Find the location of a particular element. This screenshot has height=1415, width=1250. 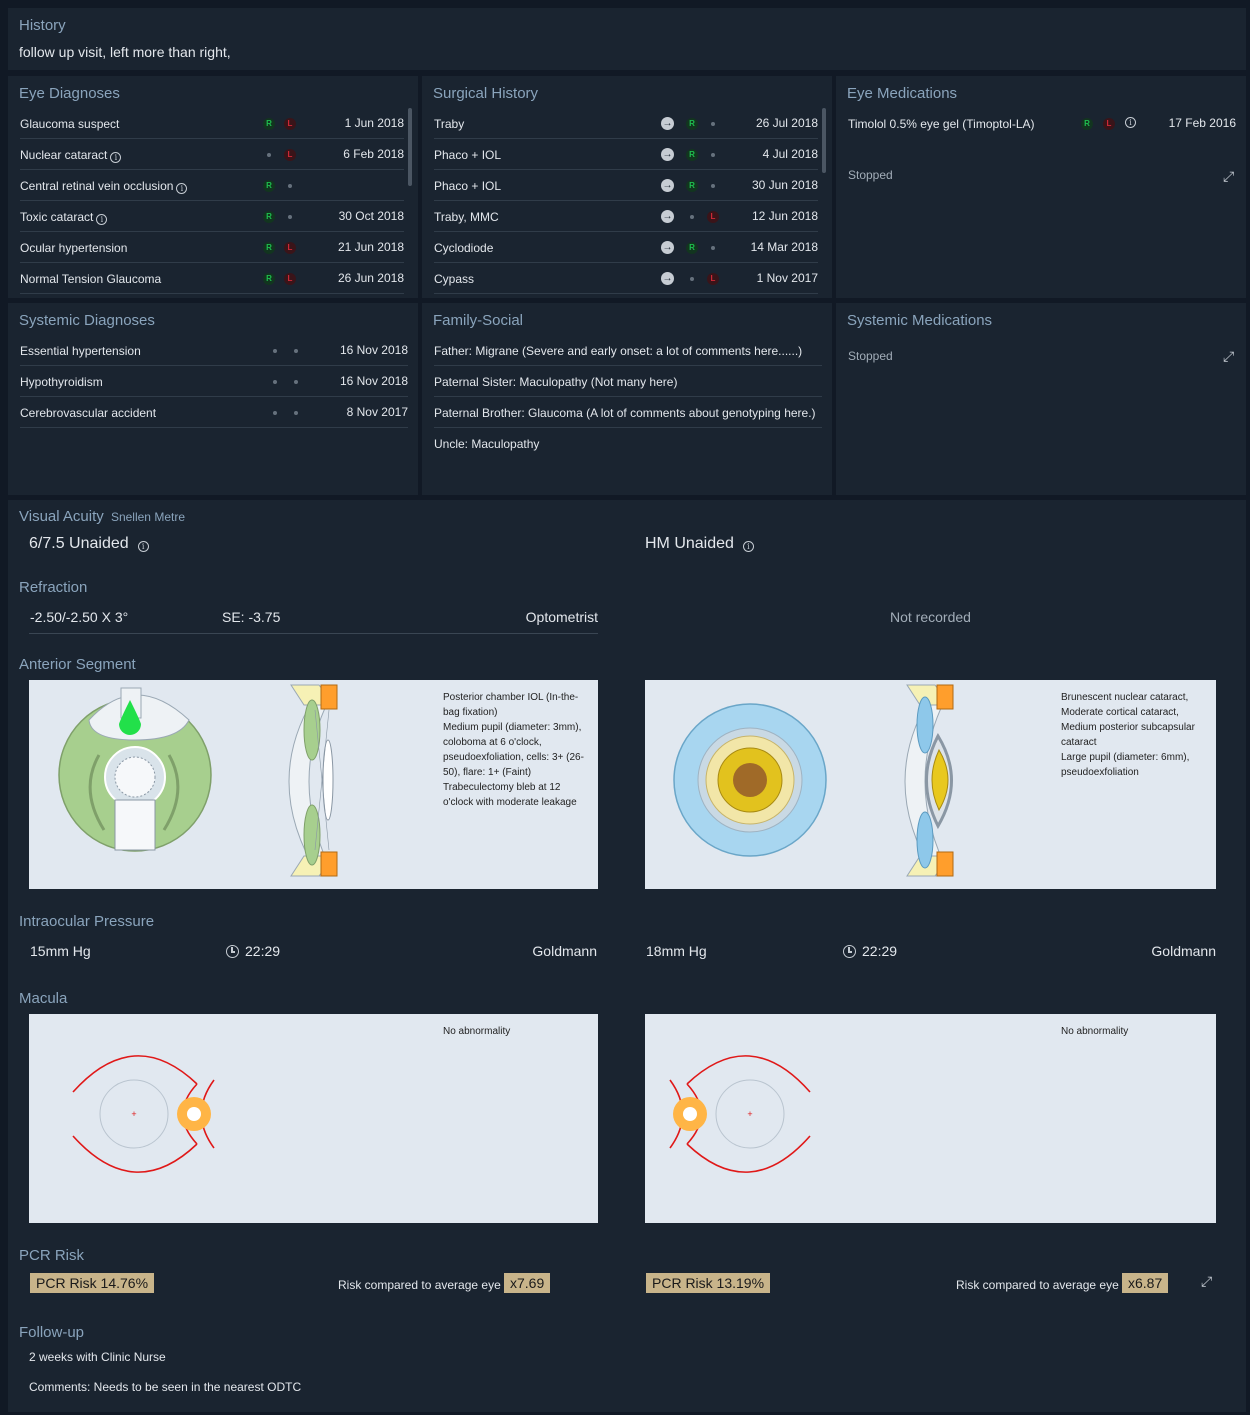

followup-title: Follow-up is located at coordinates (52, 1332).